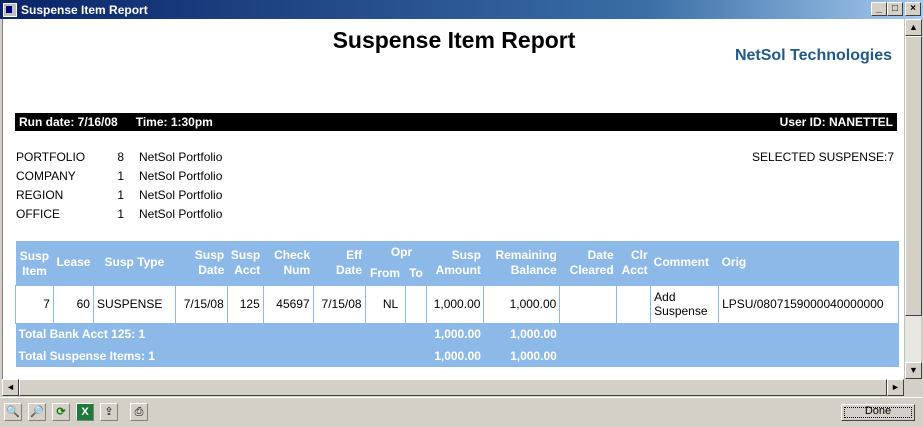 This screenshot has width=923, height=427. Describe the element at coordinates (85, 412) in the screenshot. I see `excel-export-icon: X` at that location.